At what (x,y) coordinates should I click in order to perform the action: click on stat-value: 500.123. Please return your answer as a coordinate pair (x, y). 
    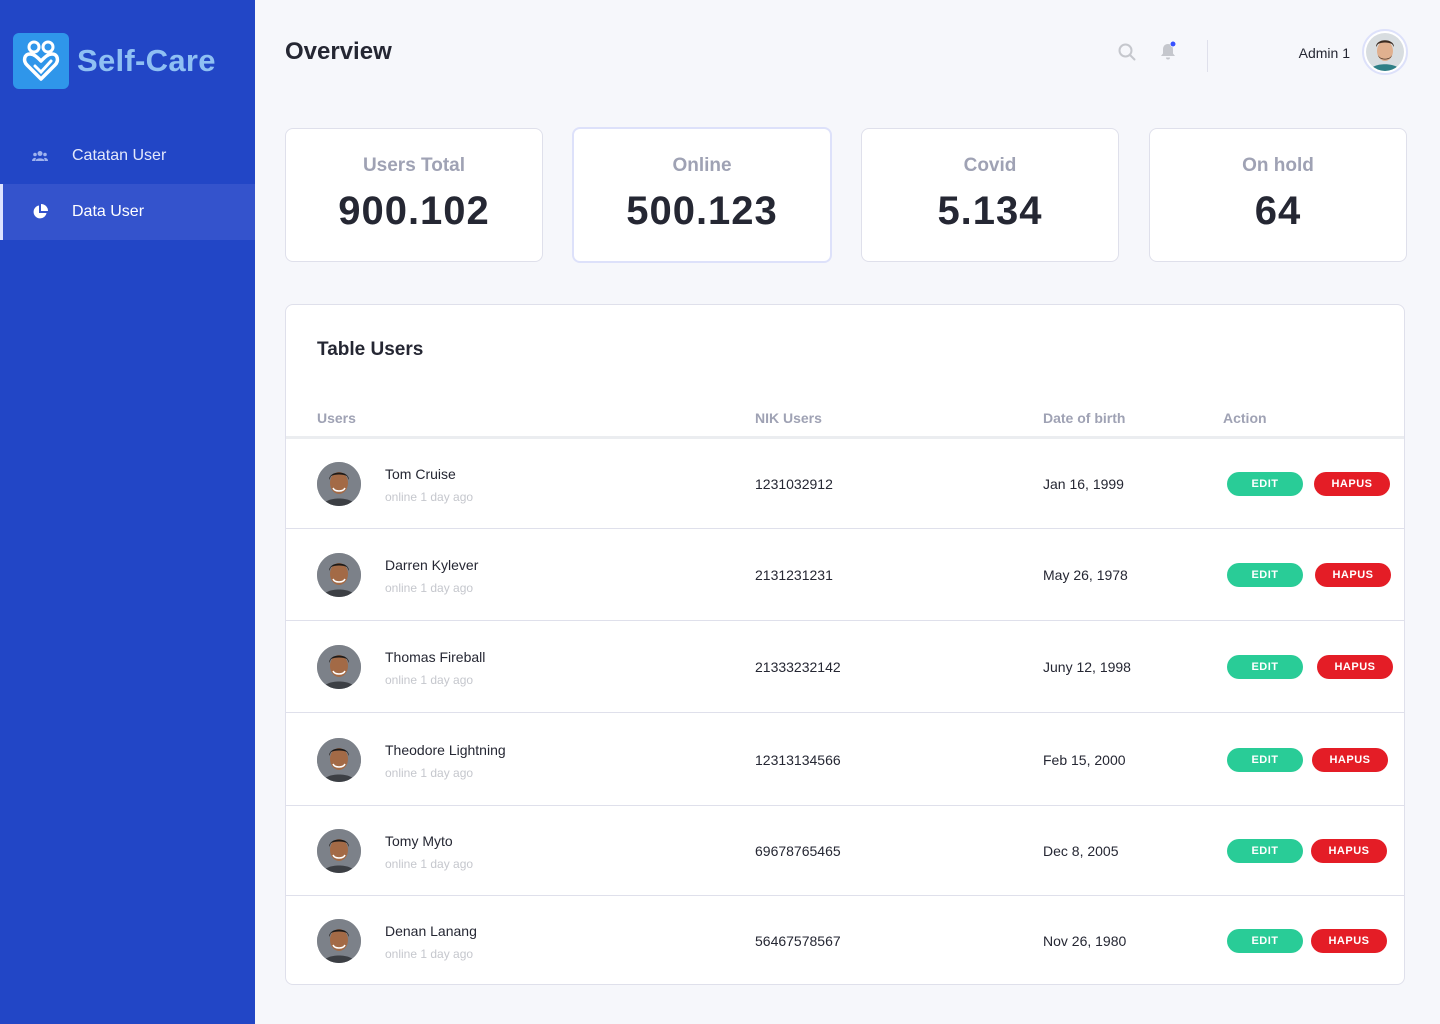
    Looking at the image, I should click on (702, 211).